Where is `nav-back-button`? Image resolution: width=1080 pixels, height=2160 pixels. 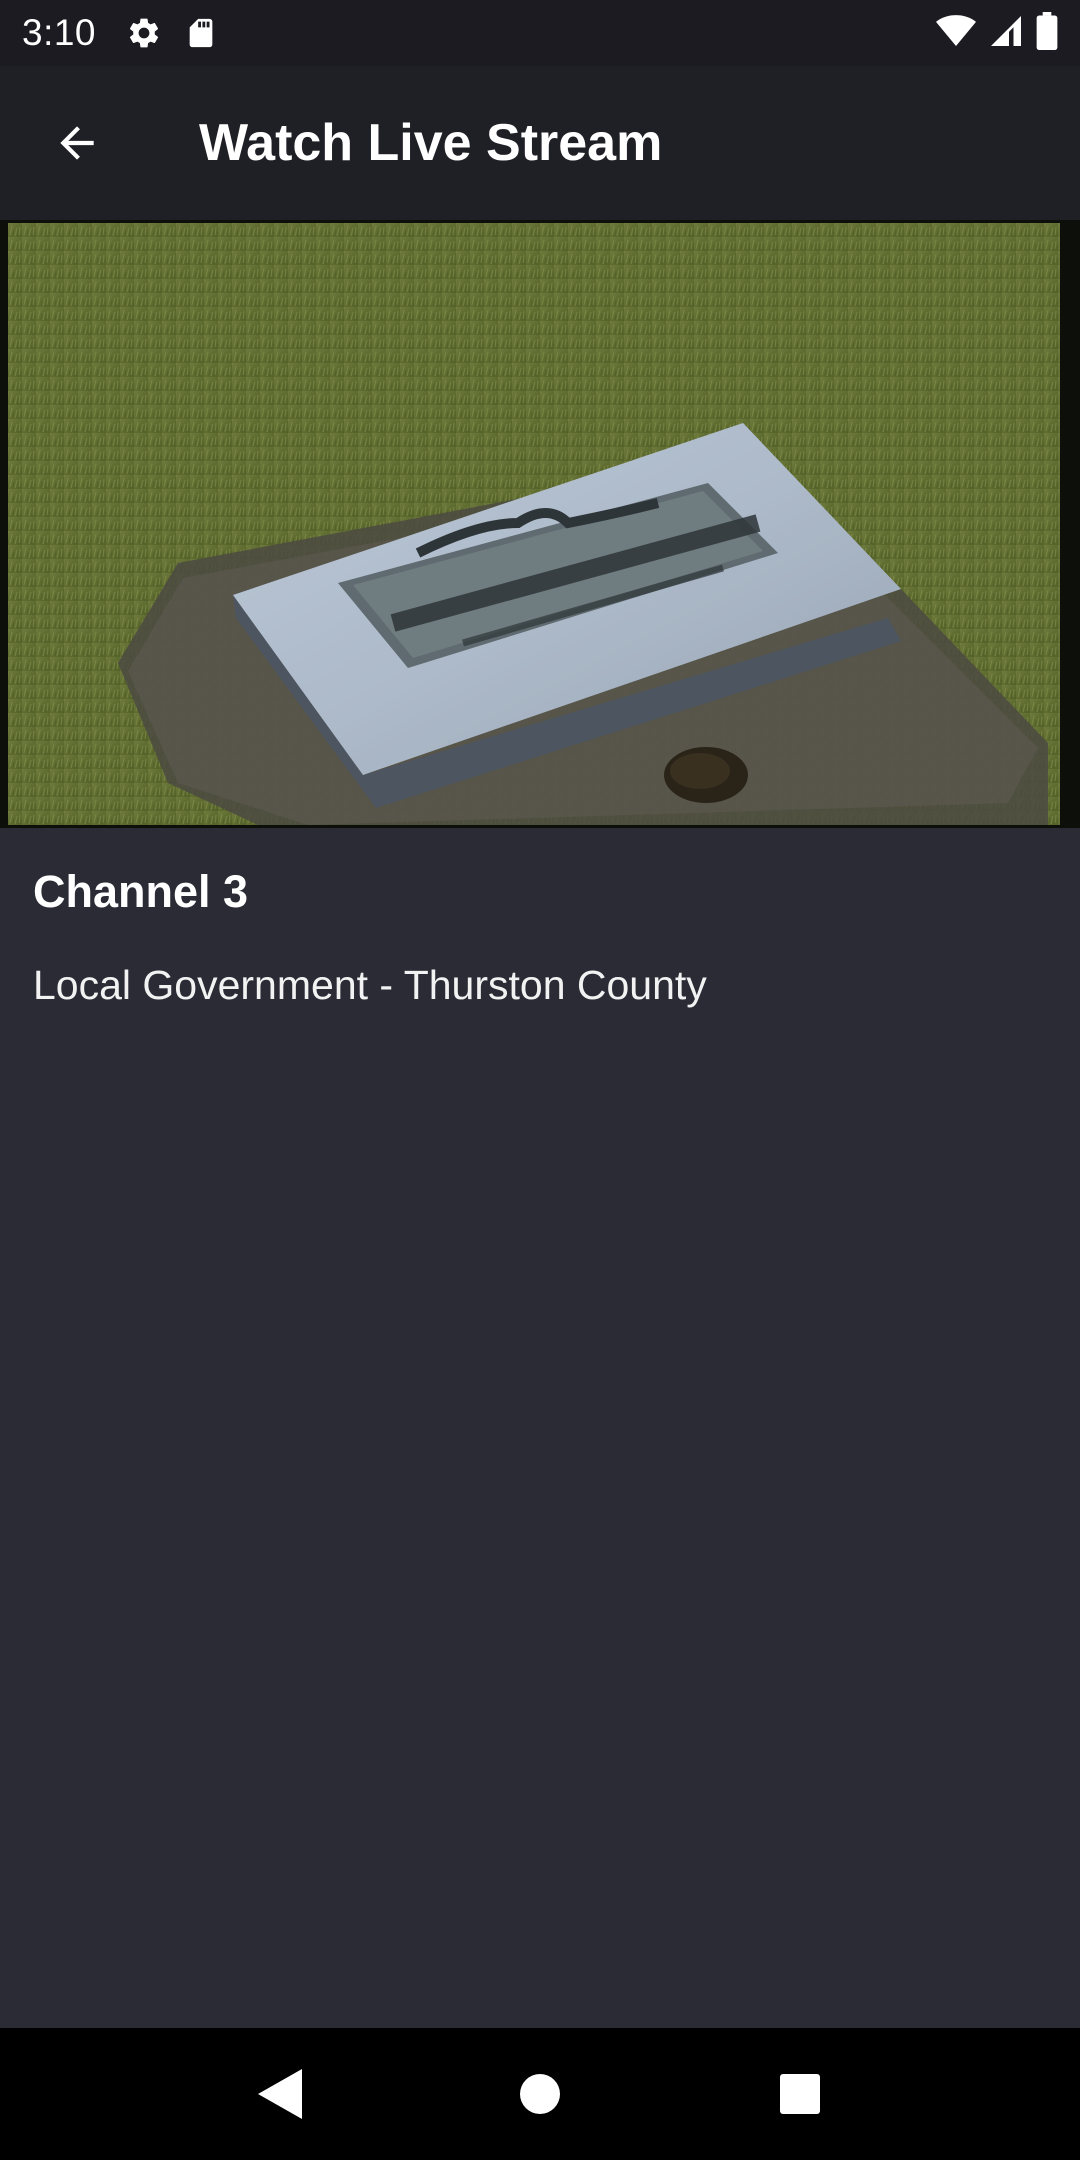
nav-back-button is located at coordinates (280, 2094).